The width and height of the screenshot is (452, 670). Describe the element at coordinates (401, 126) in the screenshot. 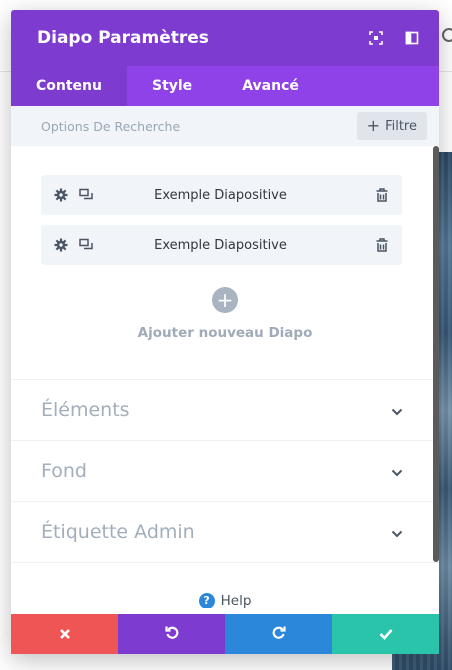

I see `filter-label: Filtre` at that location.